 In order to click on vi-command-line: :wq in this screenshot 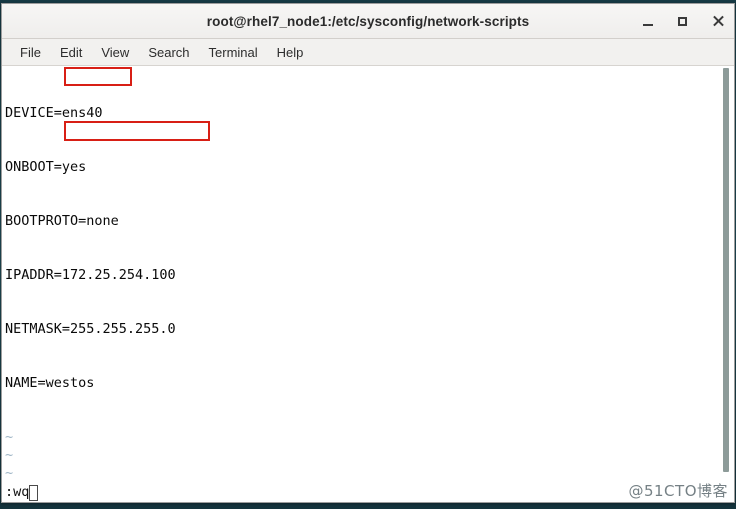, I will do `click(368, 492)`.